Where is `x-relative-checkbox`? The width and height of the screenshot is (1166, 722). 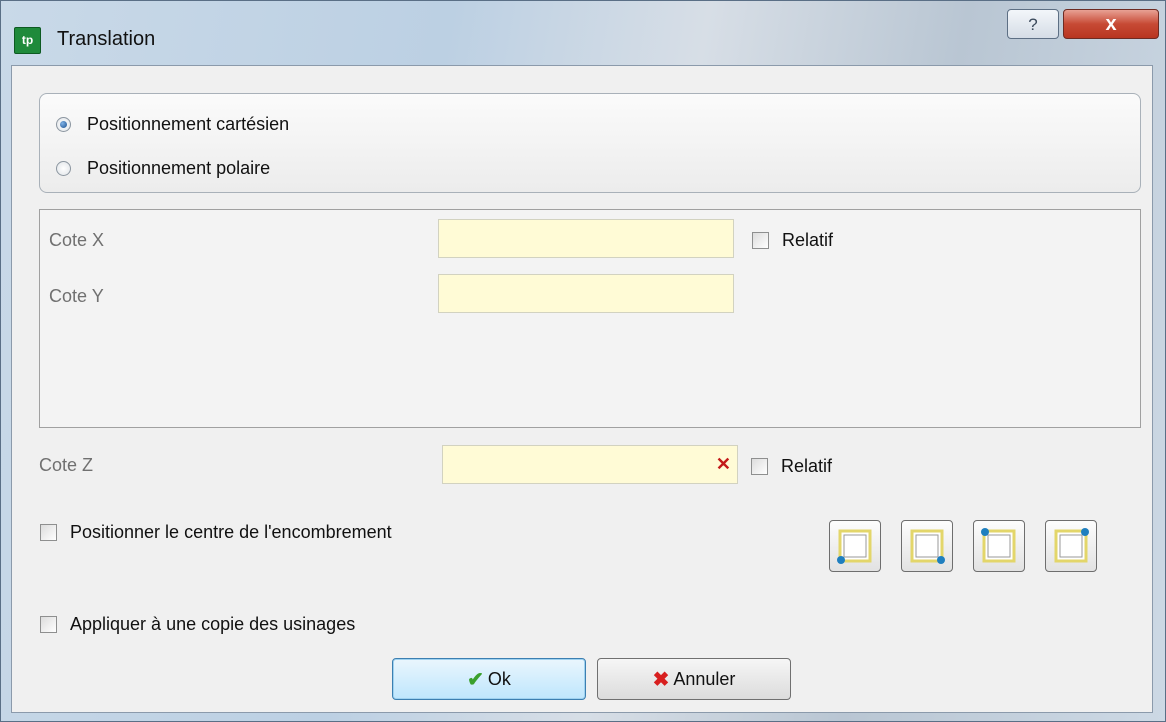
x-relative-checkbox is located at coordinates (760, 240).